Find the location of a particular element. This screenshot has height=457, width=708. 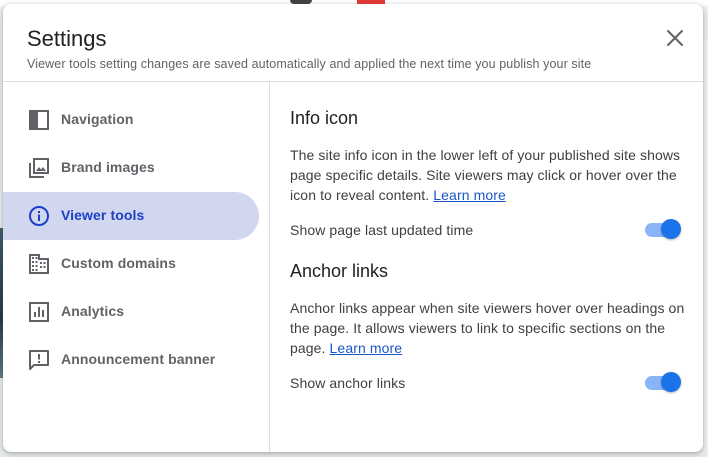

show-last-updated-toggle is located at coordinates (662, 229).